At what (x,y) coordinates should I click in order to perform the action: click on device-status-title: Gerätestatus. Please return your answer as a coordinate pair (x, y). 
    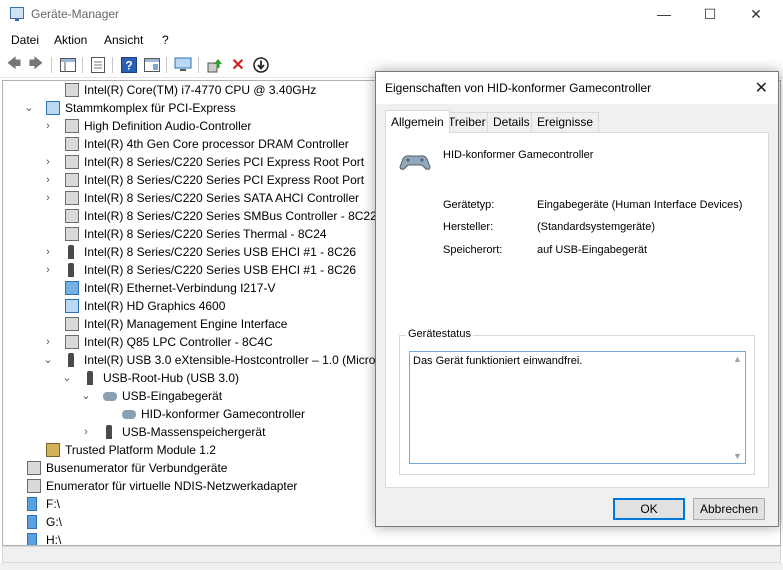
    Looking at the image, I should click on (439, 334).